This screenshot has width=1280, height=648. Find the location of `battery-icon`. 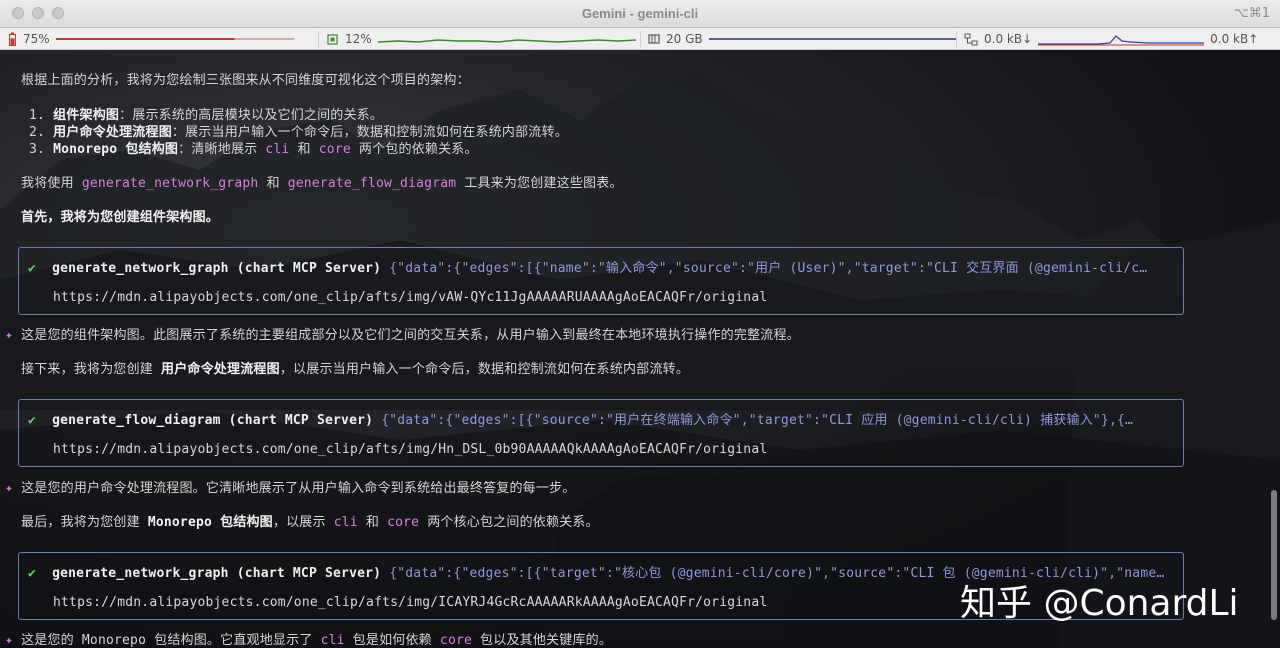

battery-icon is located at coordinates (12, 39).